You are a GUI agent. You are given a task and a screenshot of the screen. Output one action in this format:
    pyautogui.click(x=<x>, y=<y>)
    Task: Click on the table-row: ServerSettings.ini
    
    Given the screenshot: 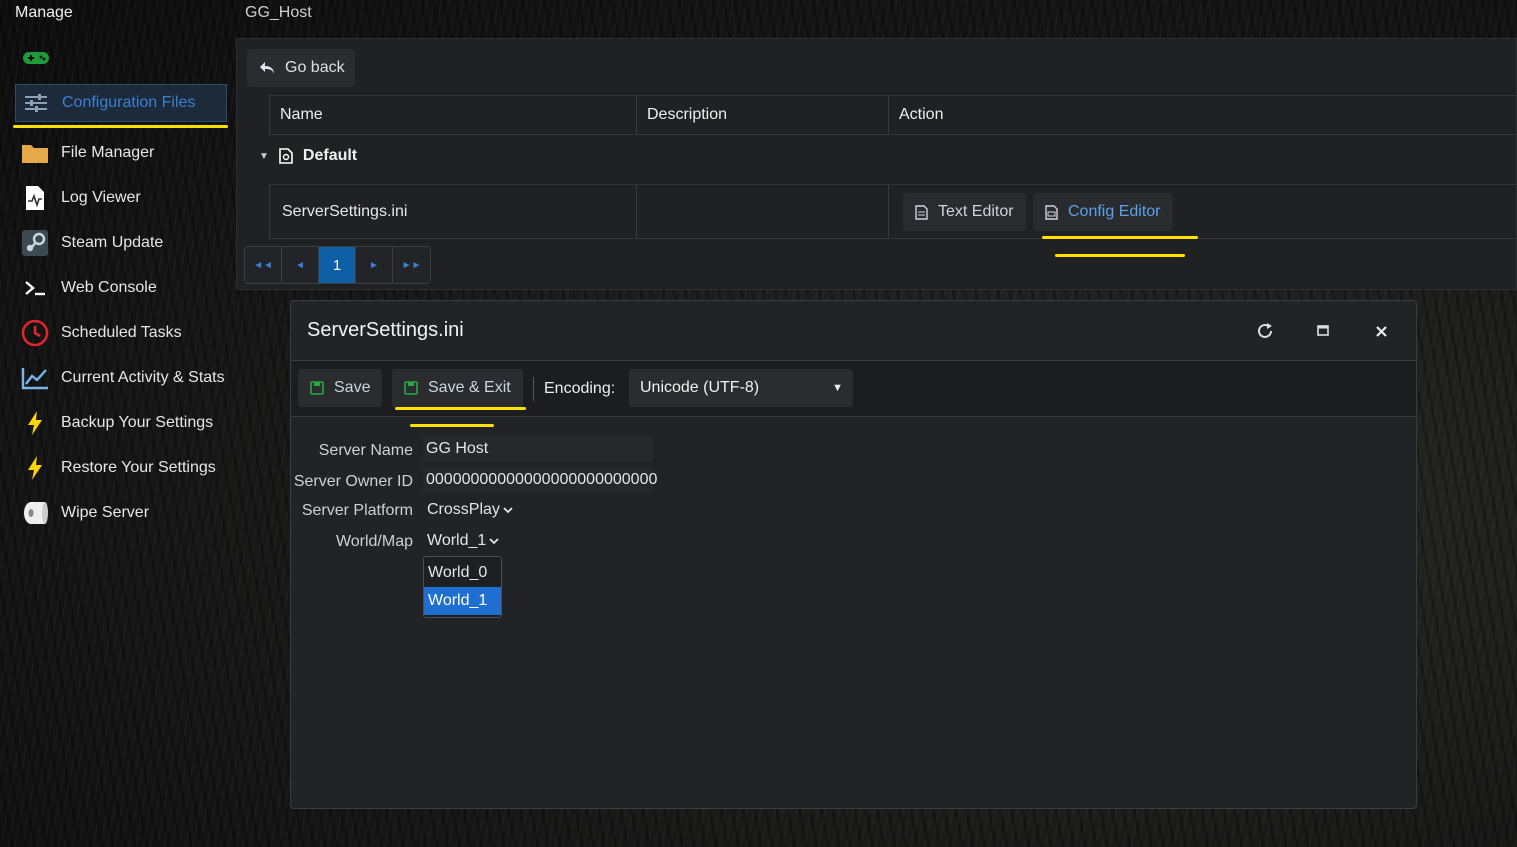 What is the action you would take?
    pyautogui.click(x=892, y=211)
    